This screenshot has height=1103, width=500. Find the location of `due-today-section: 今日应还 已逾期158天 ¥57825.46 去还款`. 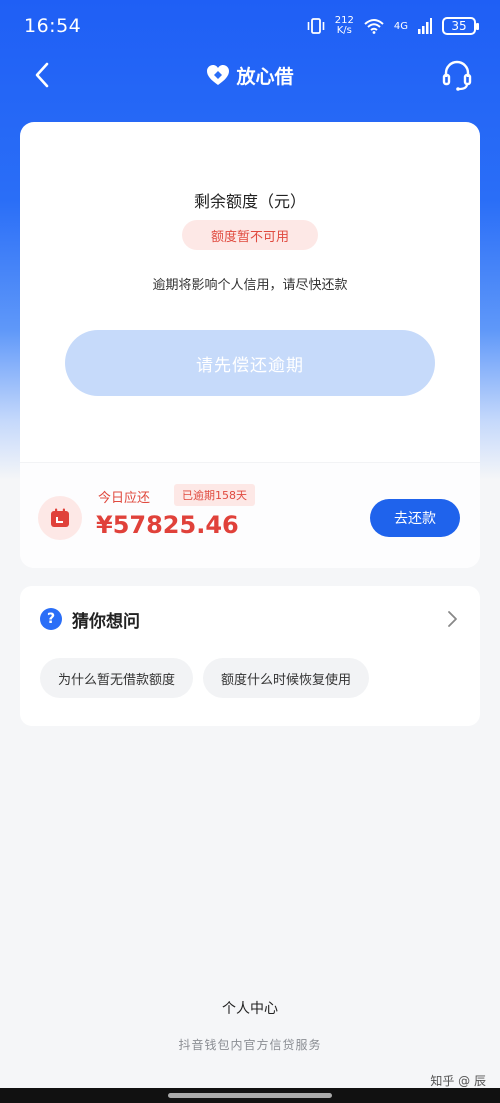

due-today-section: 今日应还 已逾期158天 ¥57825.46 去还款 is located at coordinates (250, 515).